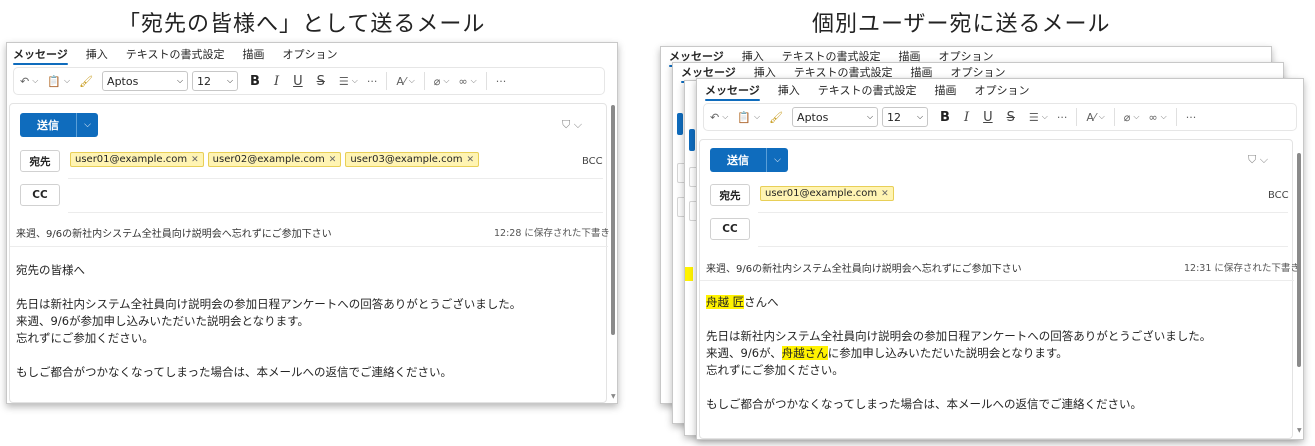  I want to click on send-group: 送信 ⌵, so click(749, 160).